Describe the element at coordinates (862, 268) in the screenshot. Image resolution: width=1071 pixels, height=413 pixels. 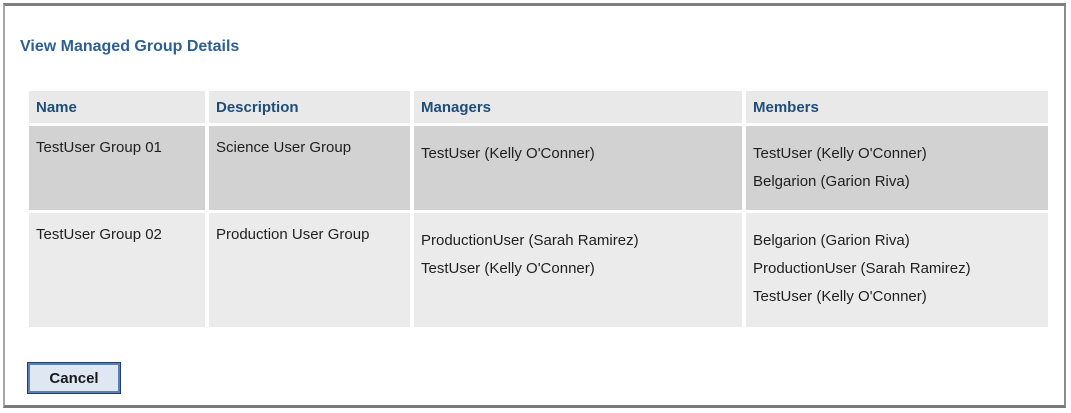
I see `member-entry: ProductionUser (Sarah Ramirez)` at that location.